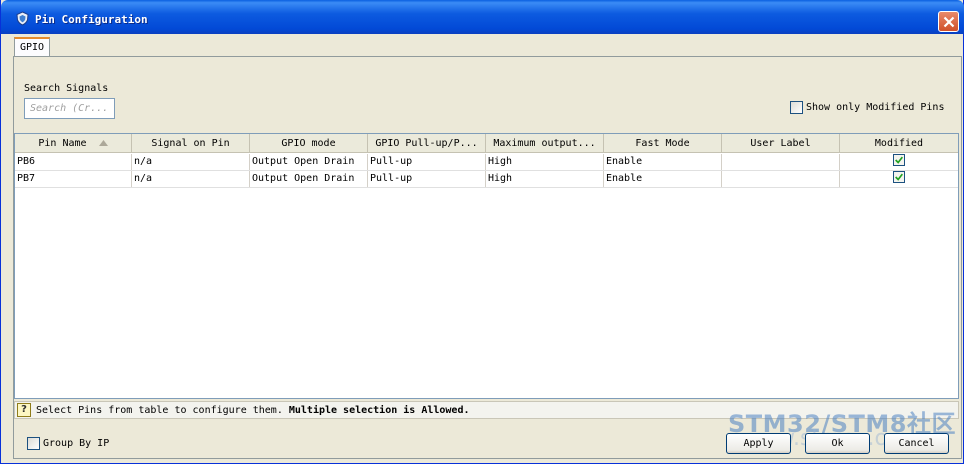  Describe the element at coordinates (875, 107) in the screenshot. I see `show-modified-label: Show only Modified Pins` at that location.